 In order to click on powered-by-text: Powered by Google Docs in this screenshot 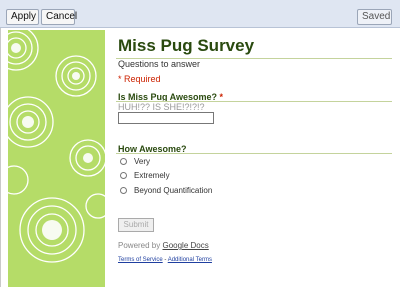, I will do `click(163, 245)`.